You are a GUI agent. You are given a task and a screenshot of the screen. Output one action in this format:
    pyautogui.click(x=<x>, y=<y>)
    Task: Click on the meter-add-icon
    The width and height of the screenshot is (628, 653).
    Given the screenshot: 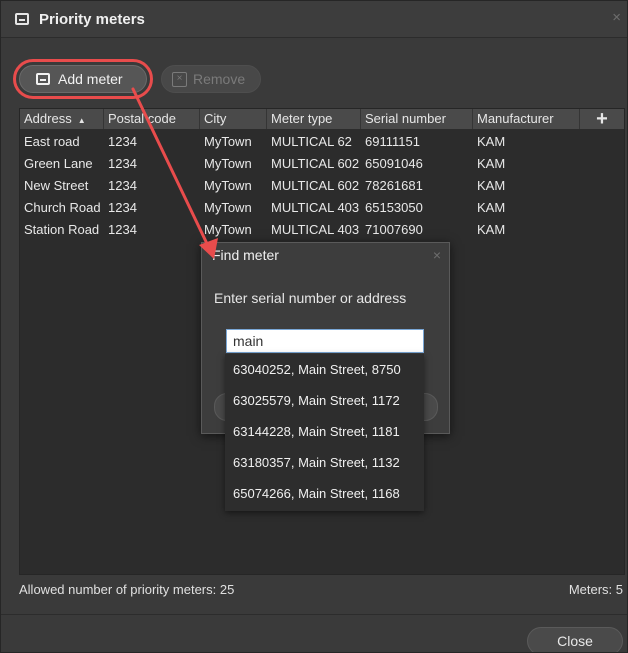 What is the action you would take?
    pyautogui.click(x=43, y=79)
    